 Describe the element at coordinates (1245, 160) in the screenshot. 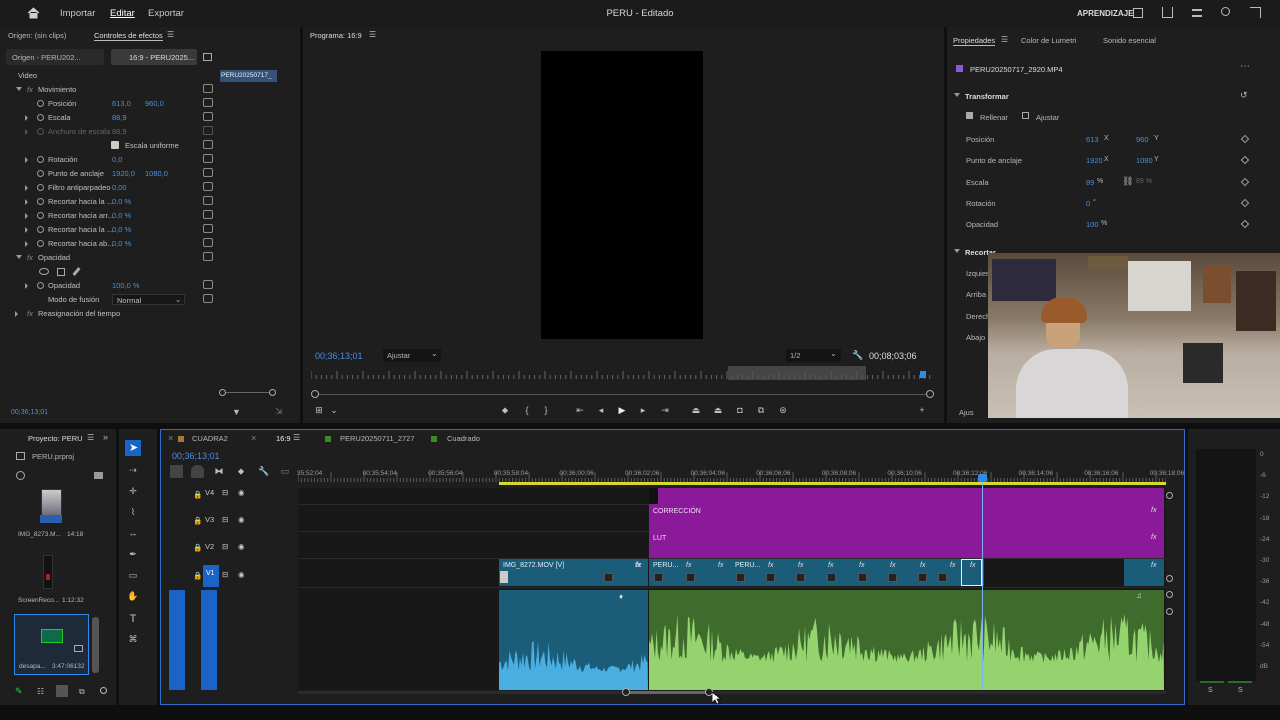

I see `anchor-keyframe-icon` at that location.